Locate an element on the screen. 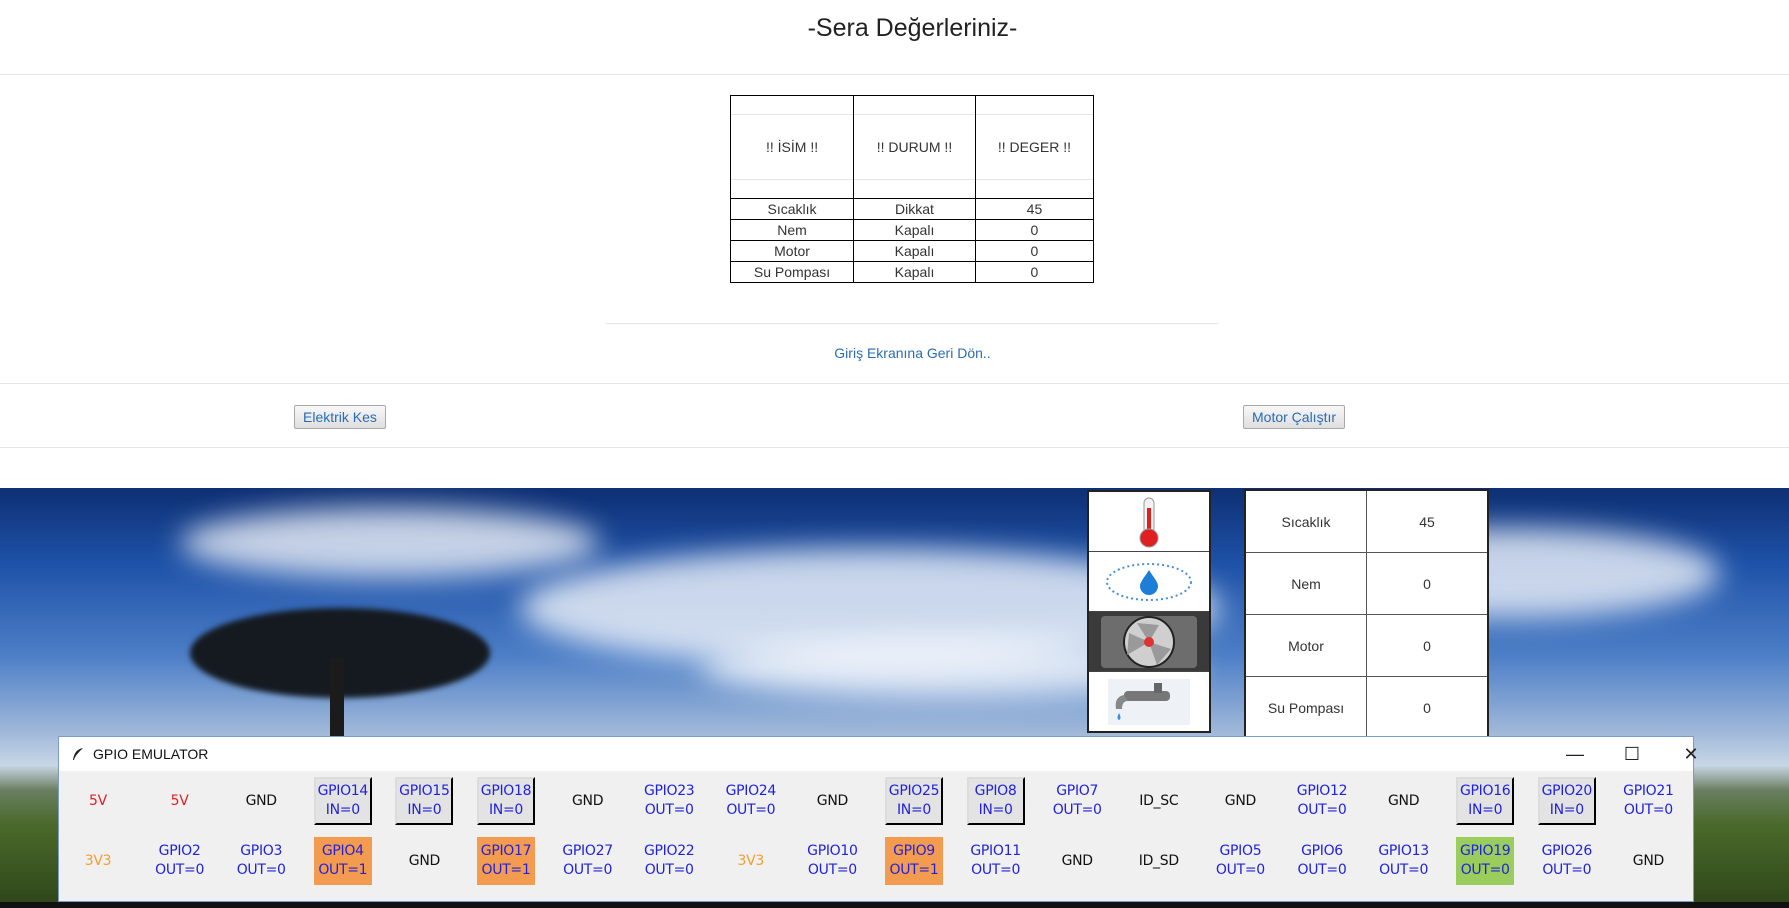 Image resolution: width=1789 pixels, height=908 pixels. gpio-pin-button: GPIO22 OUT=0 is located at coordinates (669, 861).